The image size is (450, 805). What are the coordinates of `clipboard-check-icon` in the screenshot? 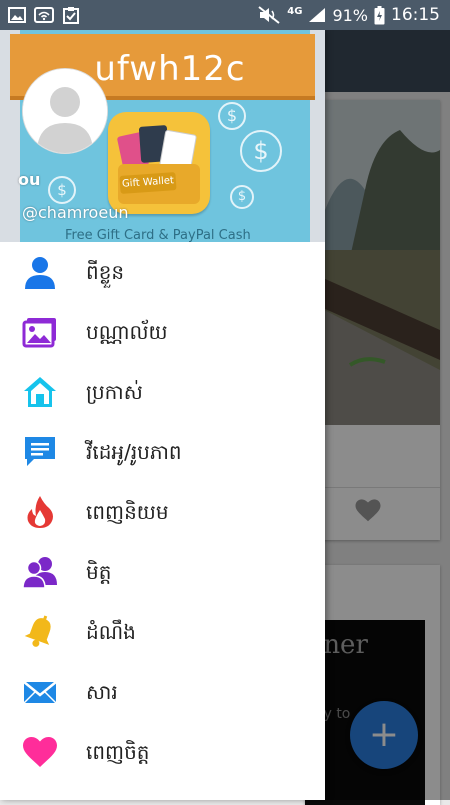 It's located at (71, 15).